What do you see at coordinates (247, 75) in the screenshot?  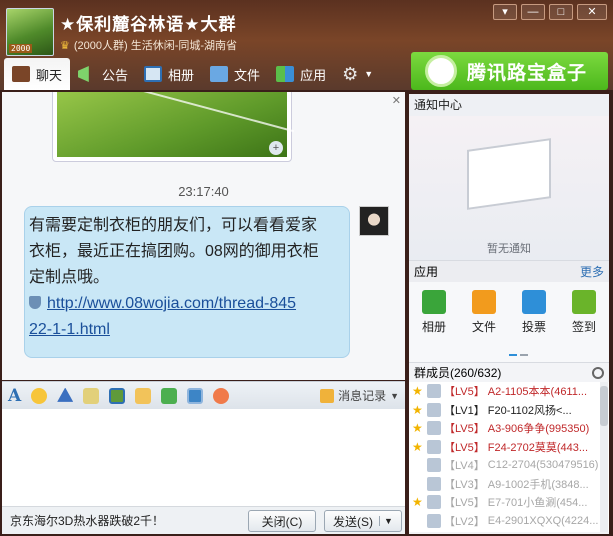 I see `tab-label: 文件` at bounding box center [247, 75].